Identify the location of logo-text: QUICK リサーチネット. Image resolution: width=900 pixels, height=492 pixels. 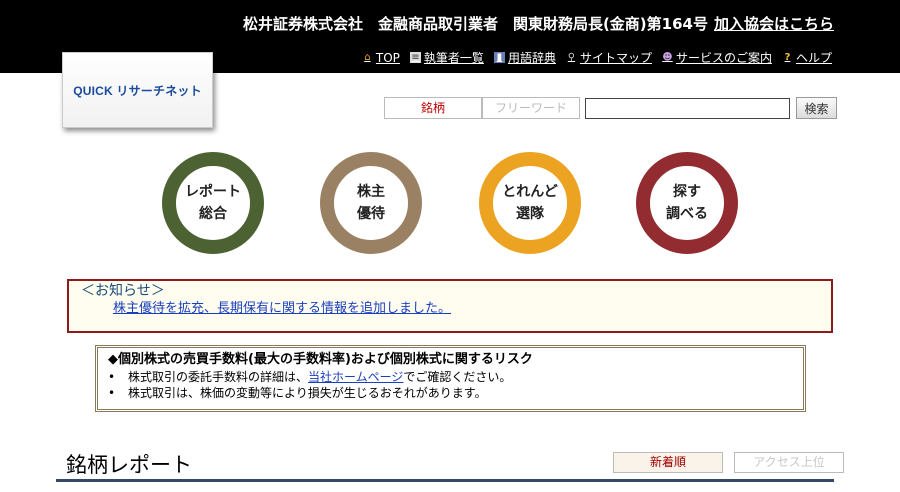
(137, 90).